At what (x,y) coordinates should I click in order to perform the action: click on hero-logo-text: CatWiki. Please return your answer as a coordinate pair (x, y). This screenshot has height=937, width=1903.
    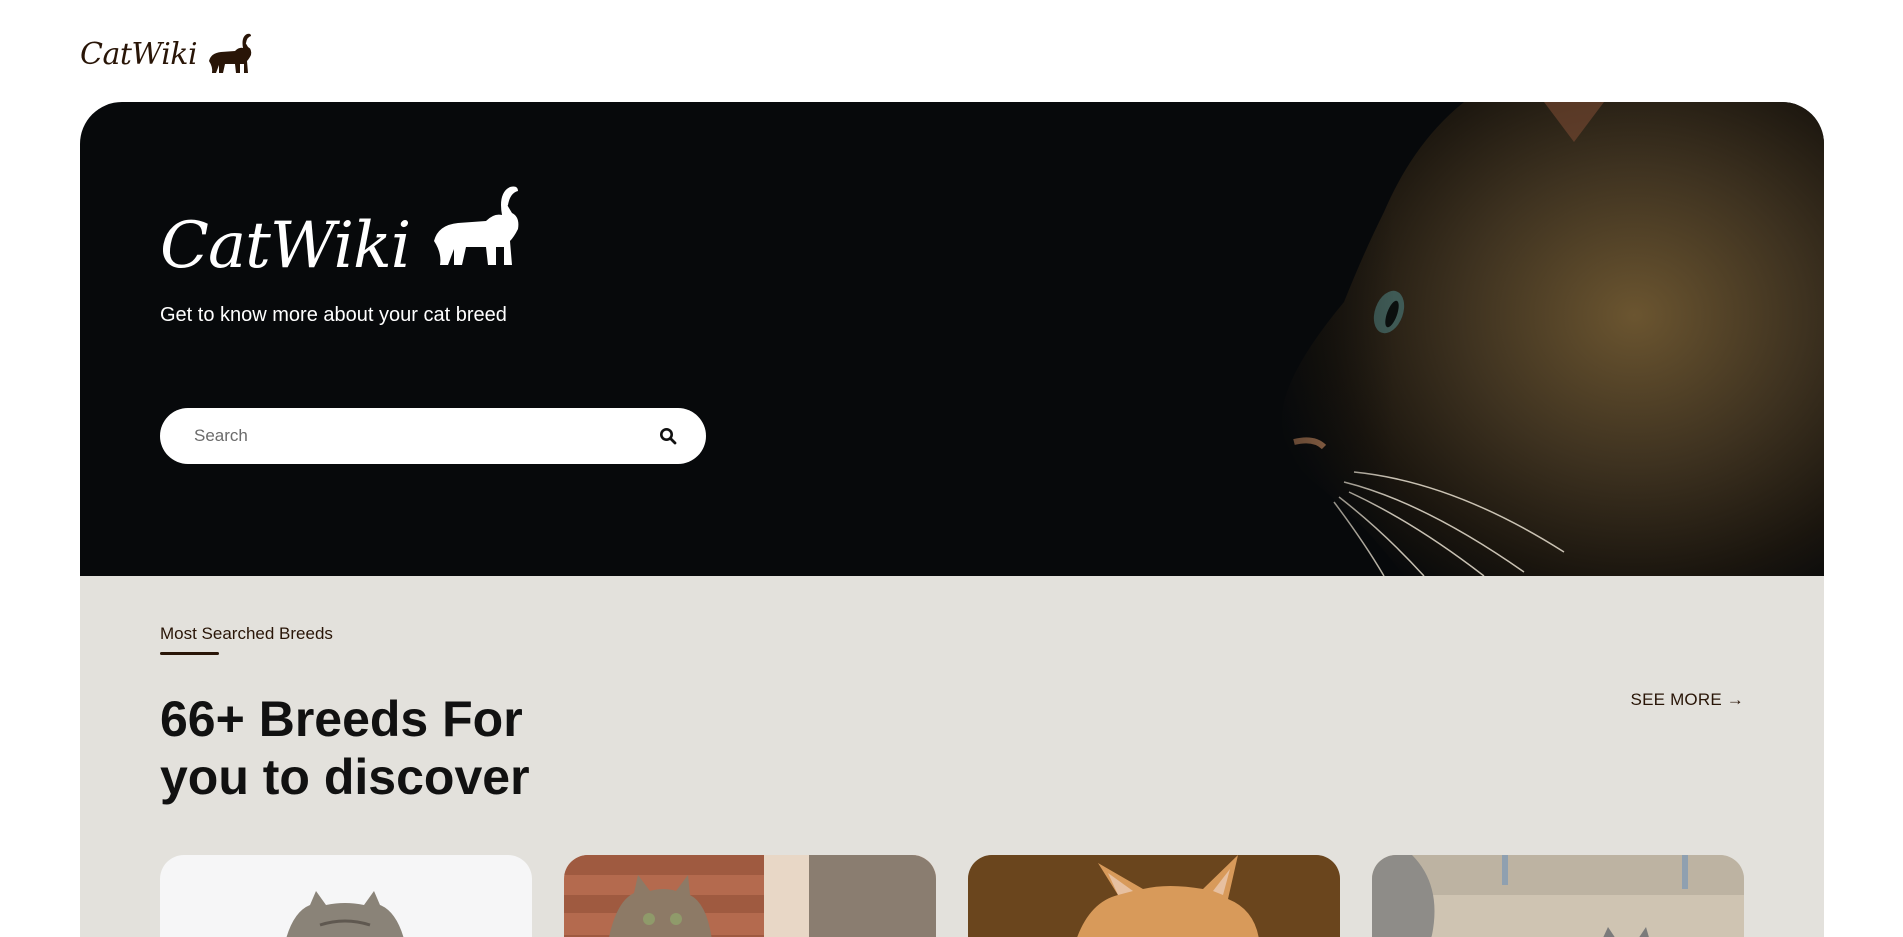
    Looking at the image, I should click on (285, 246).